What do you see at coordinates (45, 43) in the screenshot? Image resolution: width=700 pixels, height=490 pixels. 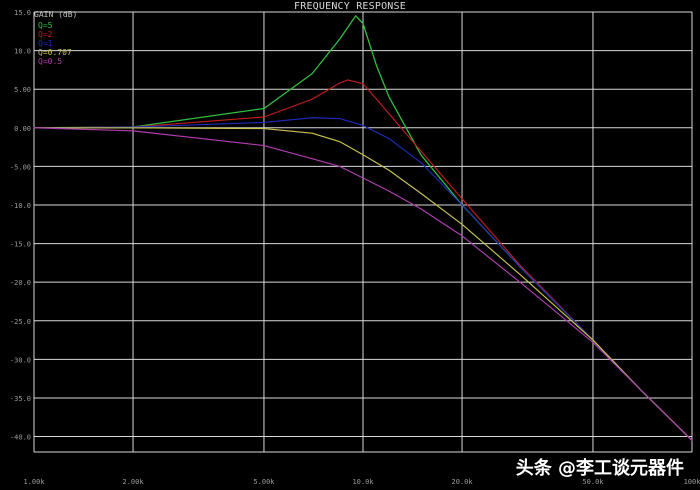 I see `legend-item-q-1: Q=1` at bounding box center [45, 43].